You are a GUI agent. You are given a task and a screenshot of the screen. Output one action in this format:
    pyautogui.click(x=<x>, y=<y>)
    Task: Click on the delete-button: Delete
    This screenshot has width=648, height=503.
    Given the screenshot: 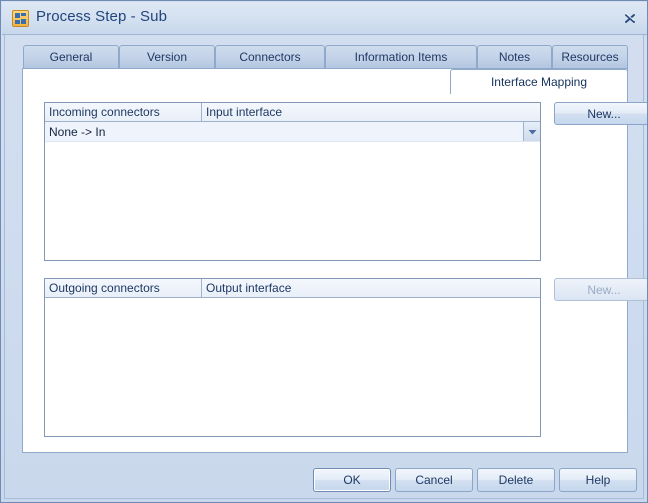 What is the action you would take?
    pyautogui.click(x=516, y=480)
    